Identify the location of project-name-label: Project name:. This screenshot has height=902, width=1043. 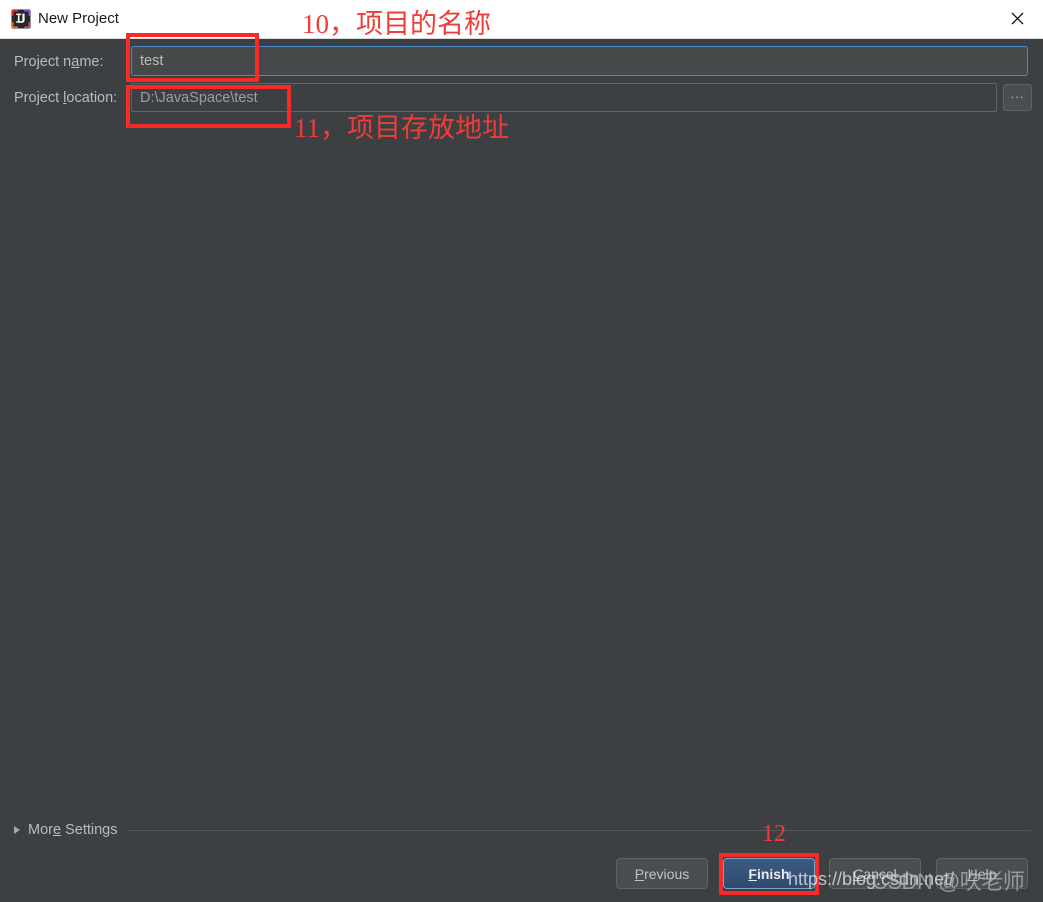
(59, 62).